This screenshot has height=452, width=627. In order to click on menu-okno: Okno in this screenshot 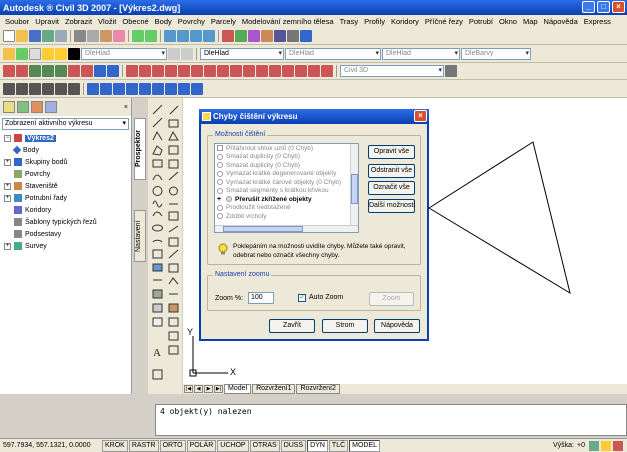, I will do `click(508, 21)`.